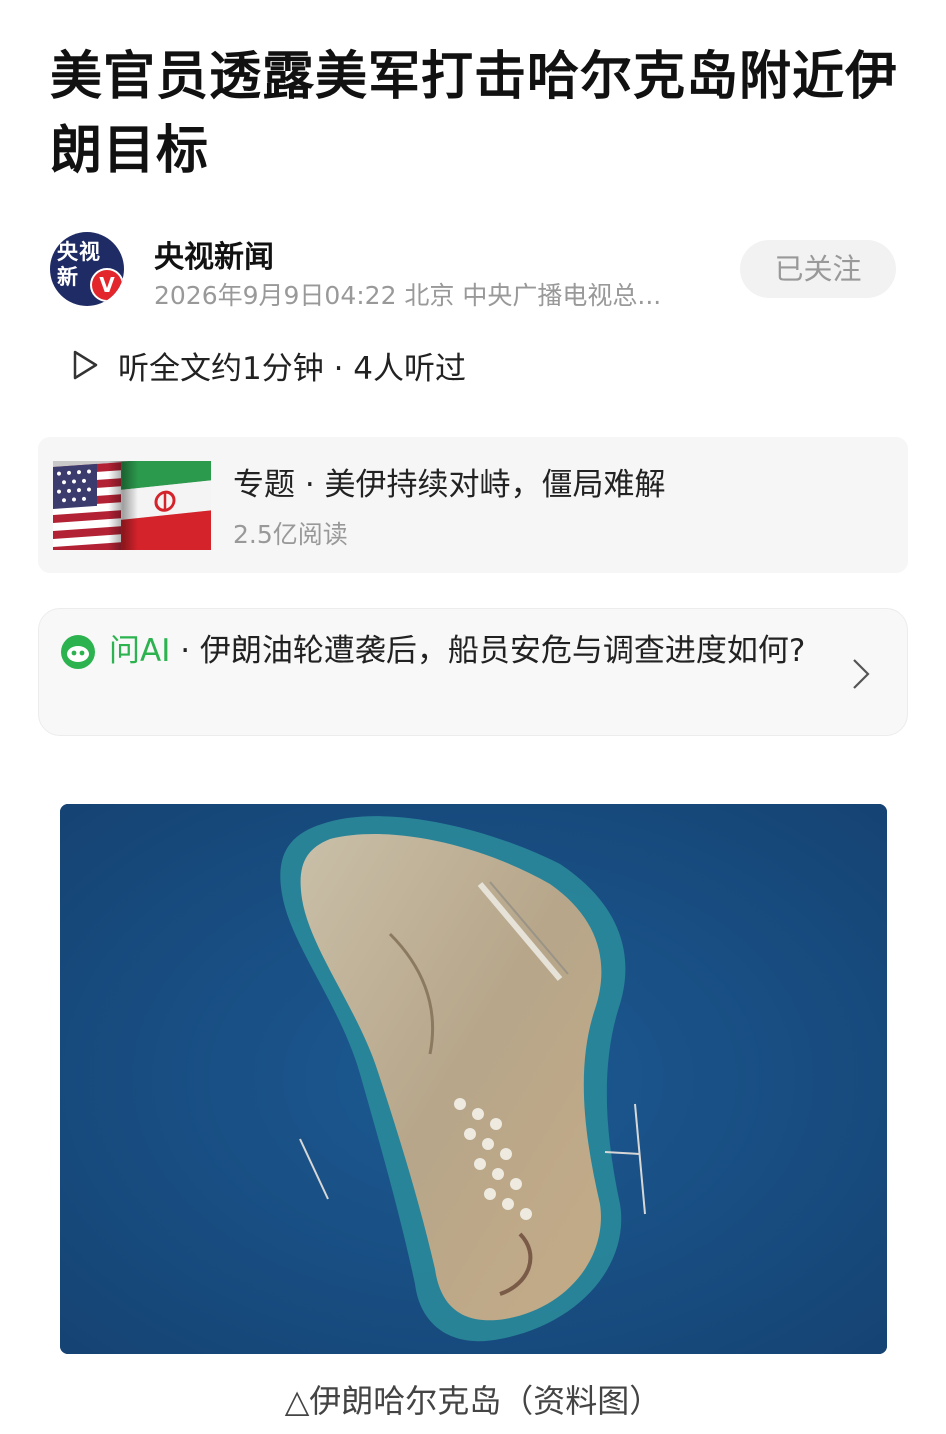 This screenshot has width=946, height=1434. I want to click on play-icon, so click(85, 365).